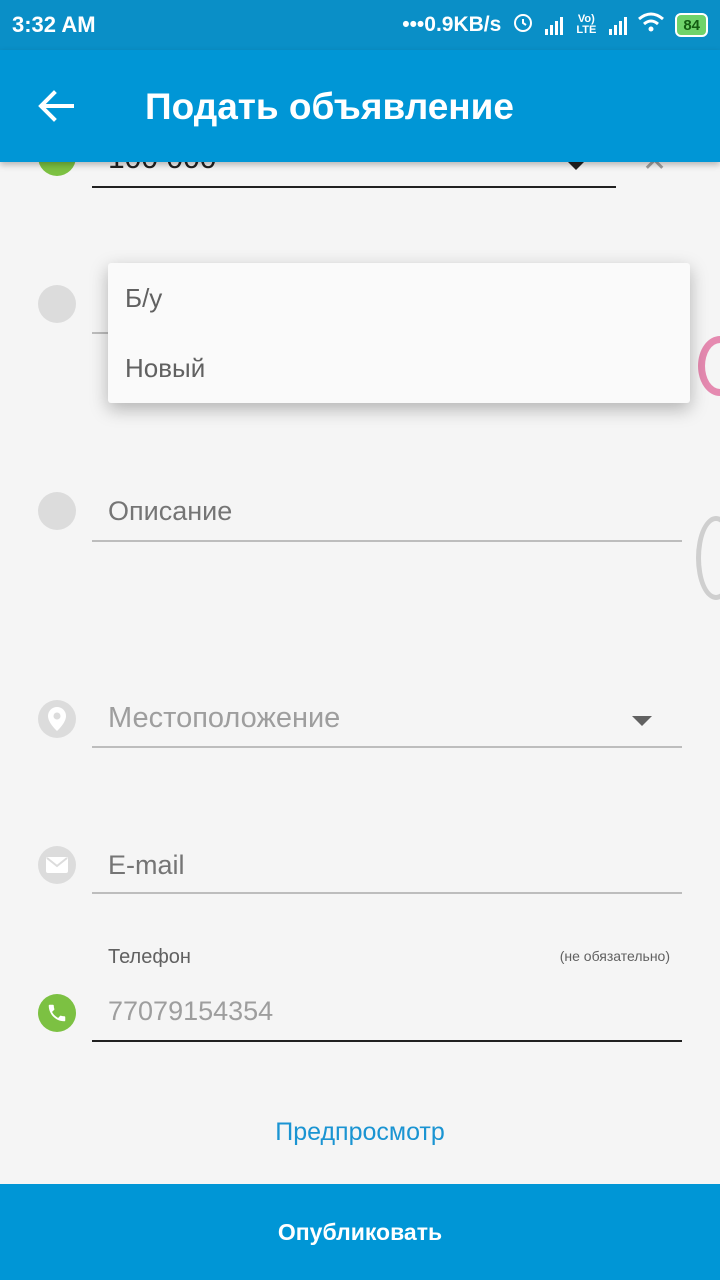  I want to click on arrow-left-icon, so click(56, 106).